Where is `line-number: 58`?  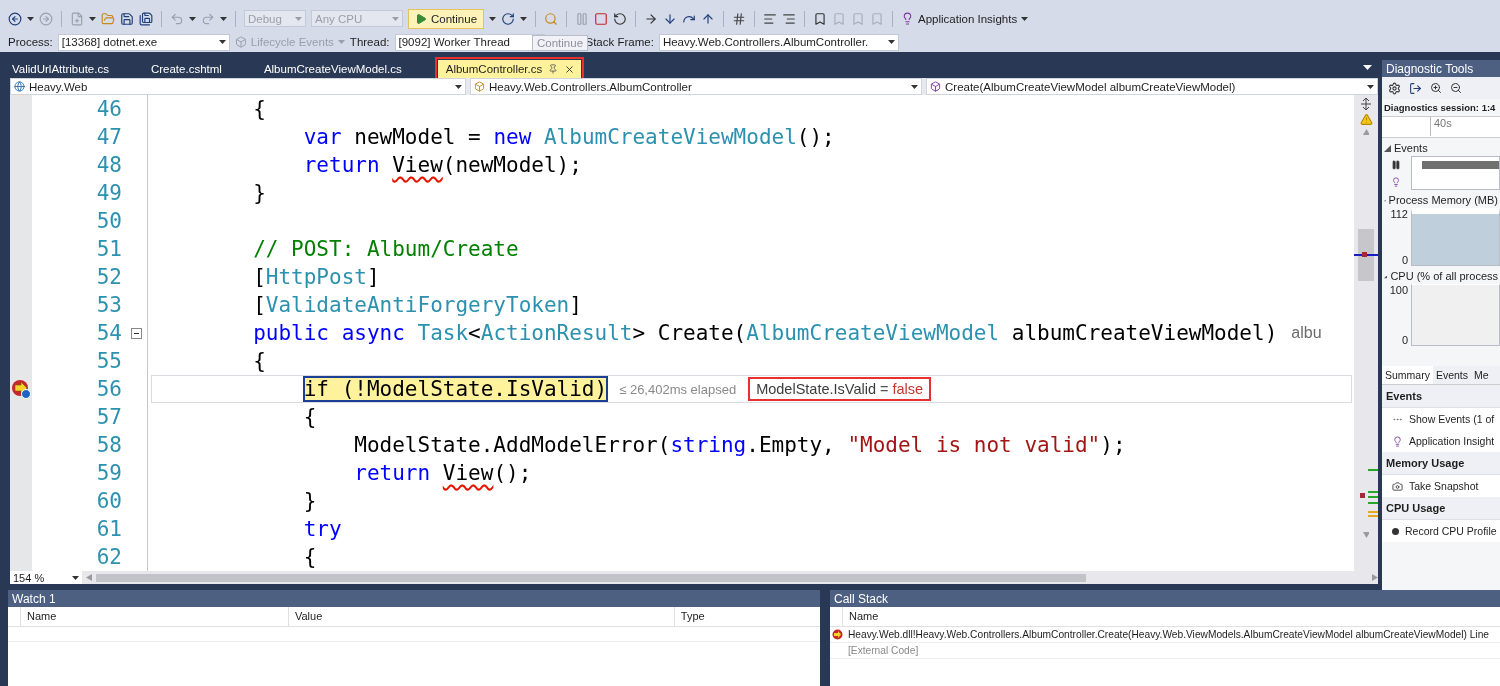 line-number: 58 is located at coordinates (109, 445).